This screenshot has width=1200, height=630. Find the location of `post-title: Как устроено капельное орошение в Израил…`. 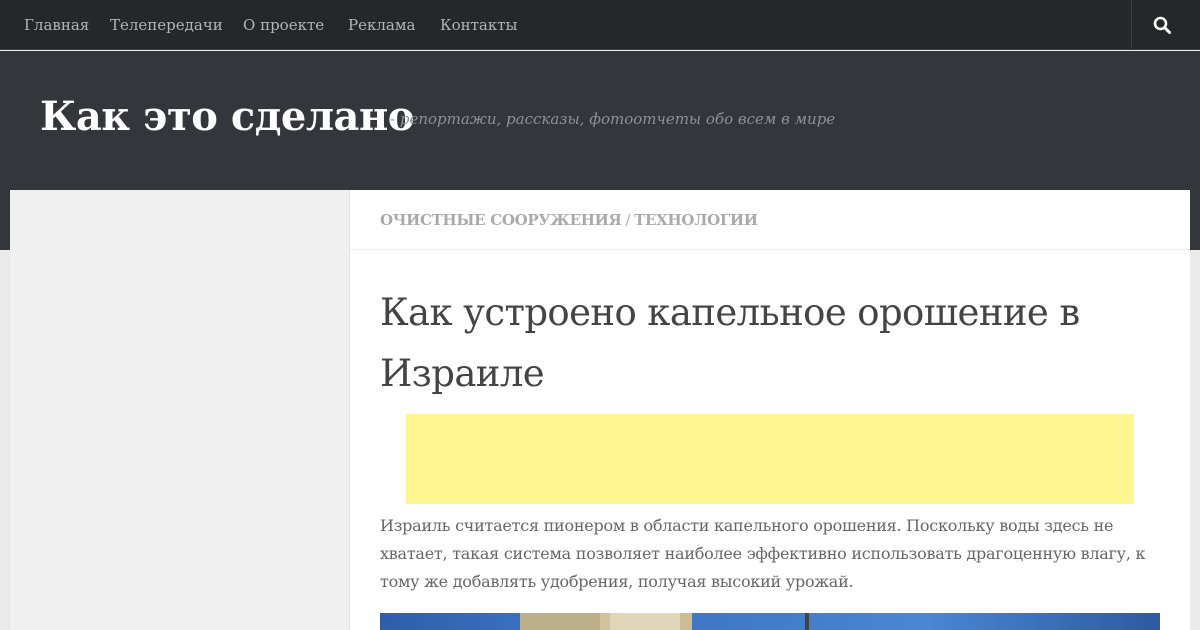

post-title: Как устроено капельное орошение в Израил… is located at coordinates (730, 343).